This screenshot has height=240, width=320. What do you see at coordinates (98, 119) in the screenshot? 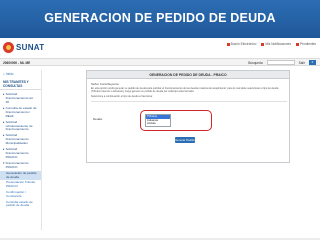
I see `debt-type-label: Deuda:` at bounding box center [98, 119].